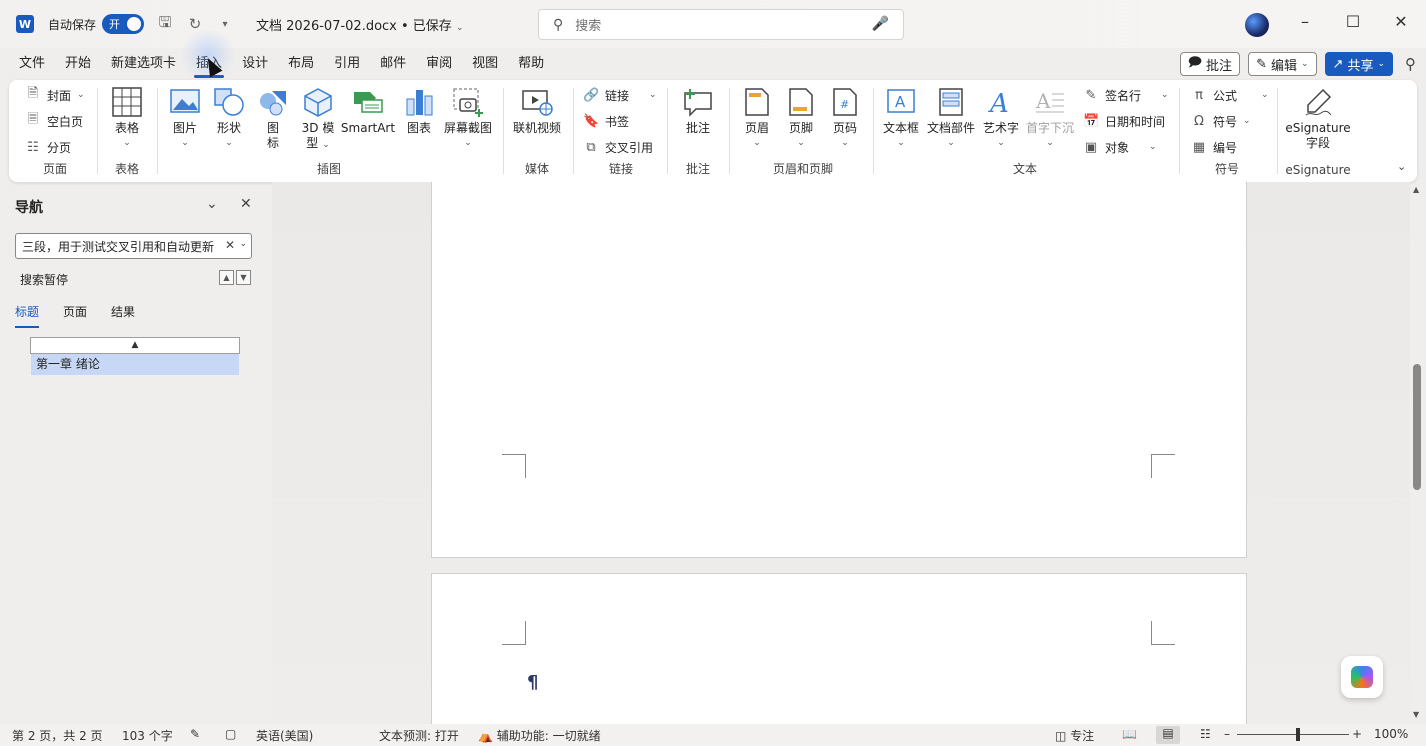 The height and width of the screenshot is (746, 1426). Describe the element at coordinates (54, 121) in the screenshot. I see `blank-page-button: 🗏 空白页` at that location.